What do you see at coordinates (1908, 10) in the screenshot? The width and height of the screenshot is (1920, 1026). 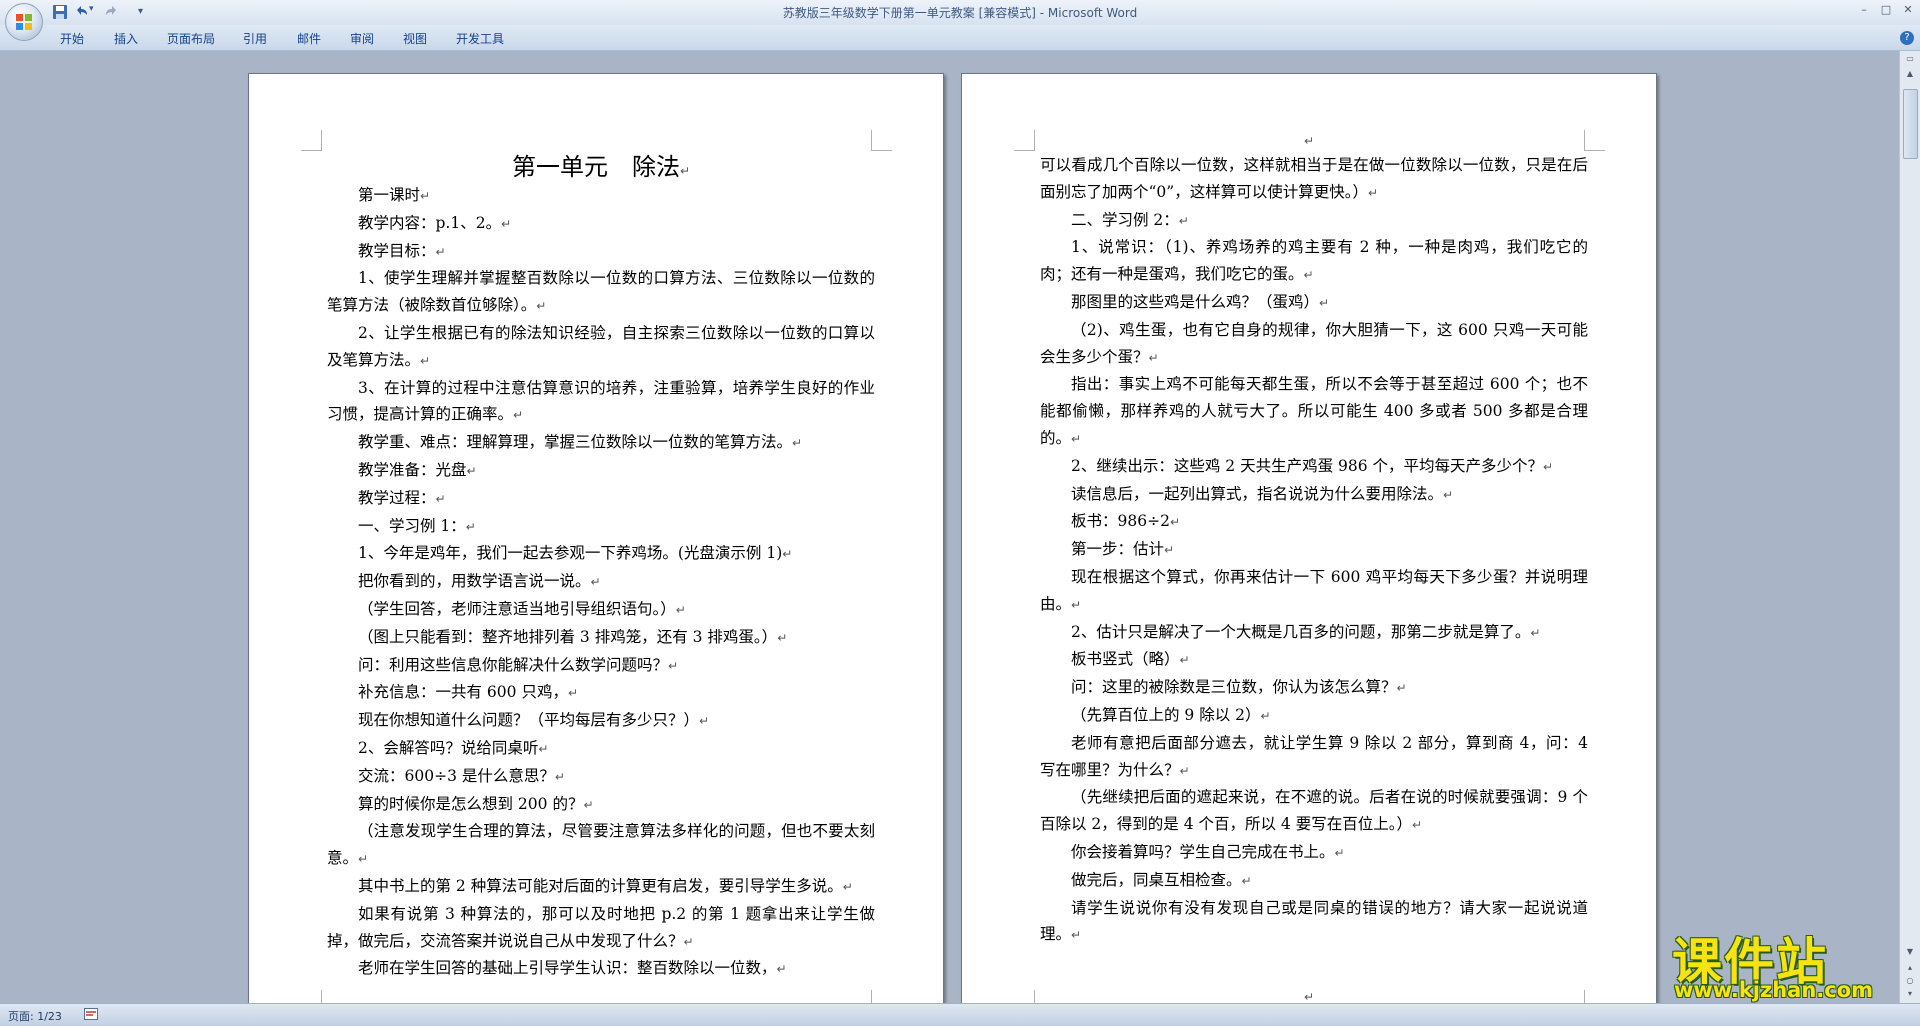 I see `close-button: ✕` at bounding box center [1908, 10].